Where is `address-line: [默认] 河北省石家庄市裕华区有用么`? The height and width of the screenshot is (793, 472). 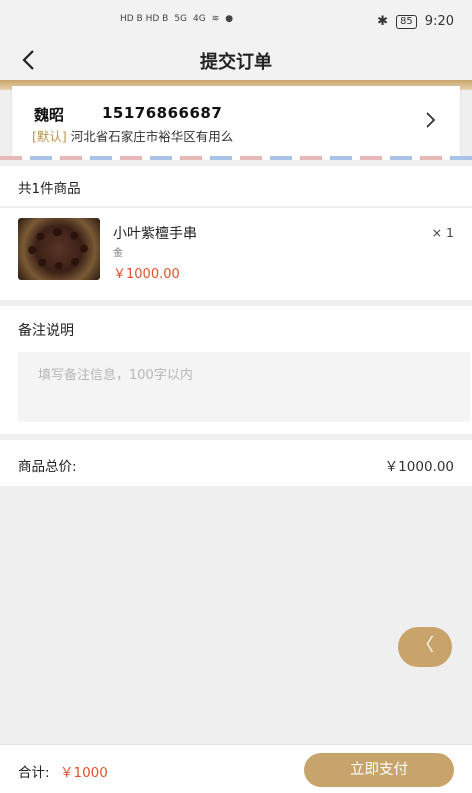 address-line: [默认] 河北省石家庄市裕华区有用么 is located at coordinates (132, 135).